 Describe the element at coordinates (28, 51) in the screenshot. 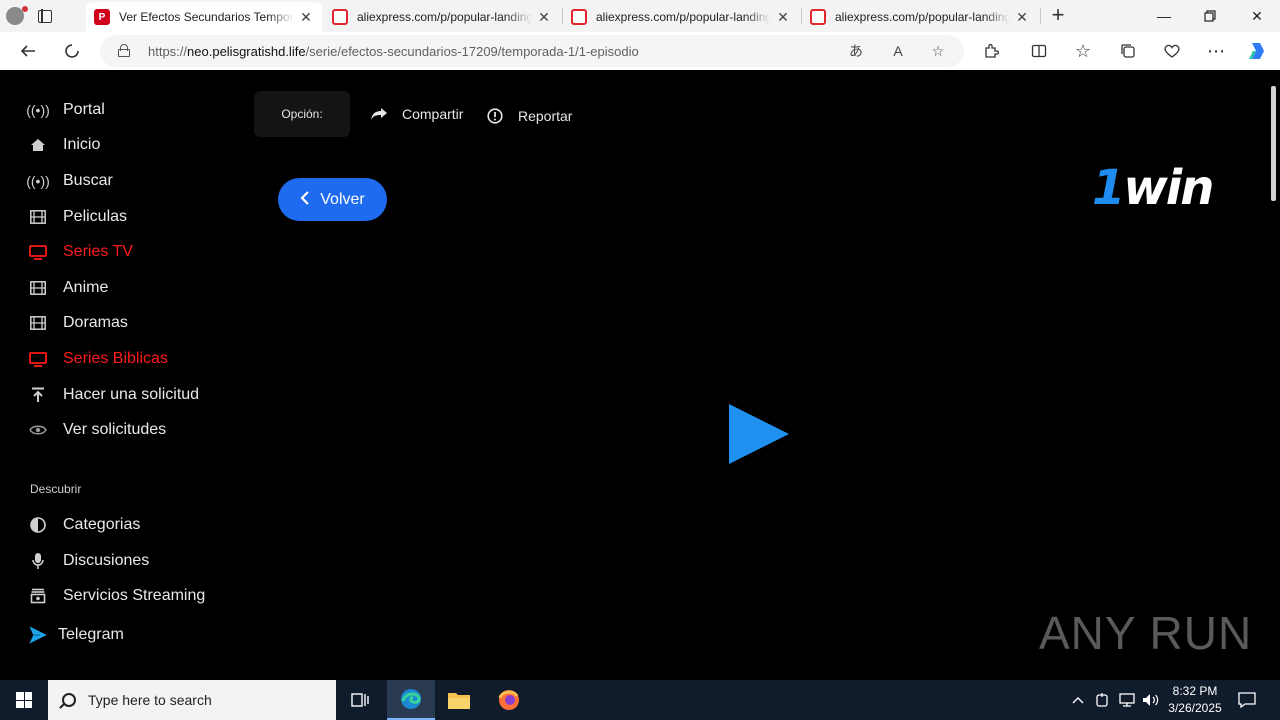

I see `back-arrow-icon` at that location.